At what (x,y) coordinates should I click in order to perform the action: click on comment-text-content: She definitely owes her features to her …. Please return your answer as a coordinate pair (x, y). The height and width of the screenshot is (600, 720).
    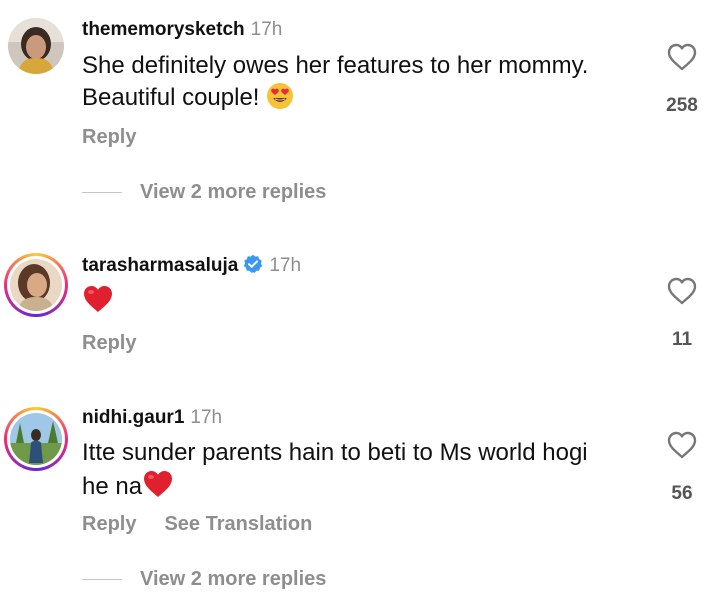
    Looking at the image, I should click on (335, 81).